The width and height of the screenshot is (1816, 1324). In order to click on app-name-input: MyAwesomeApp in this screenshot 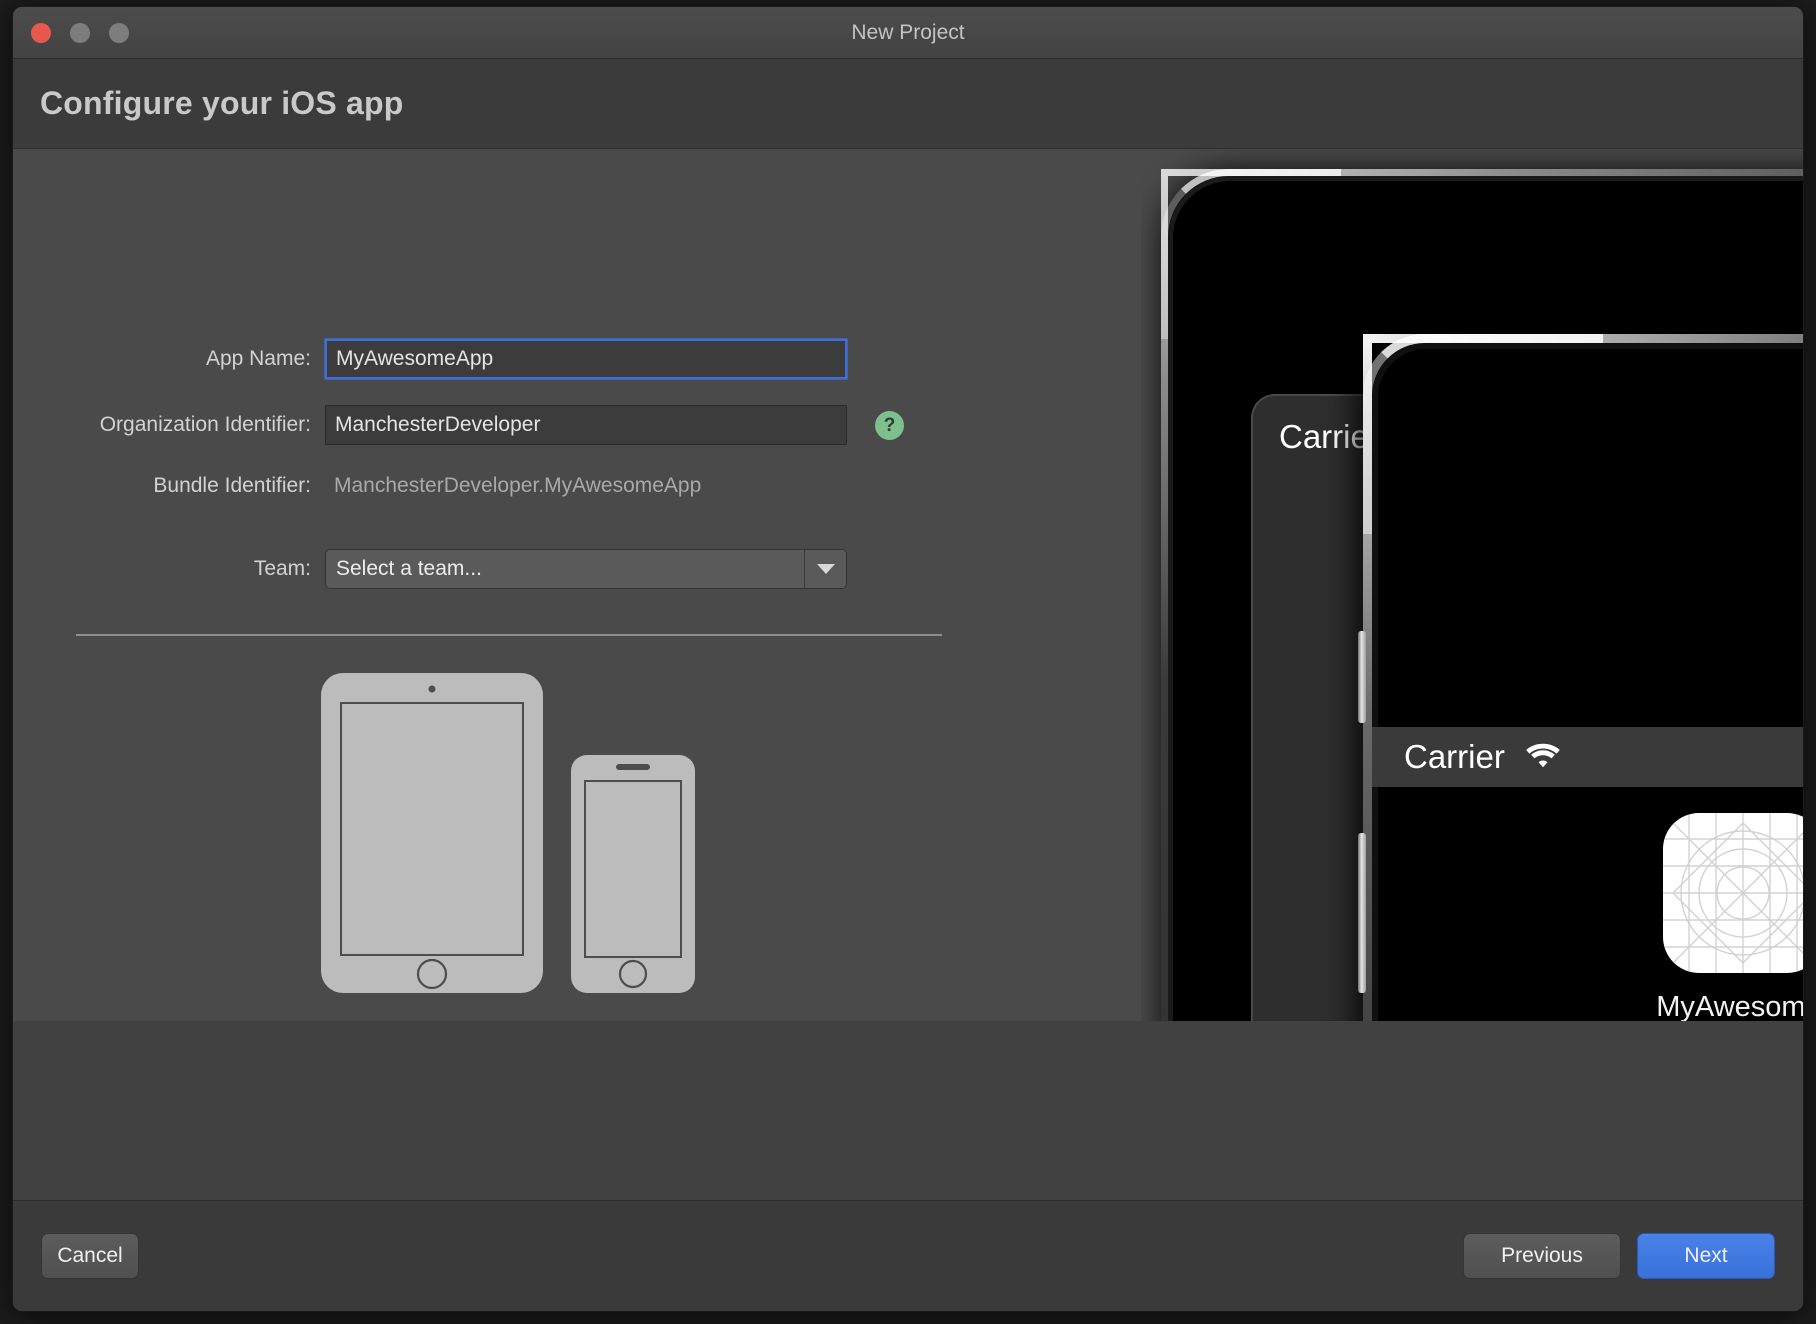, I will do `click(586, 359)`.